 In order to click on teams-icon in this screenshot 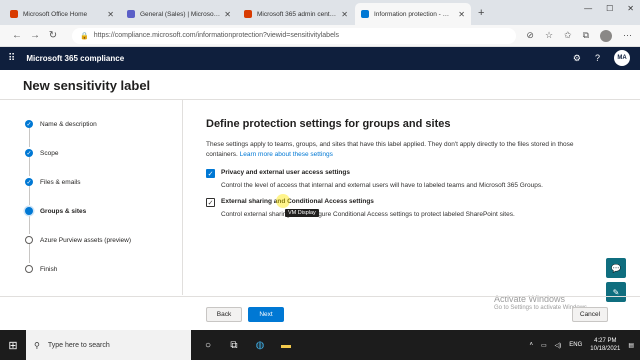, I will do `click(131, 14)`.